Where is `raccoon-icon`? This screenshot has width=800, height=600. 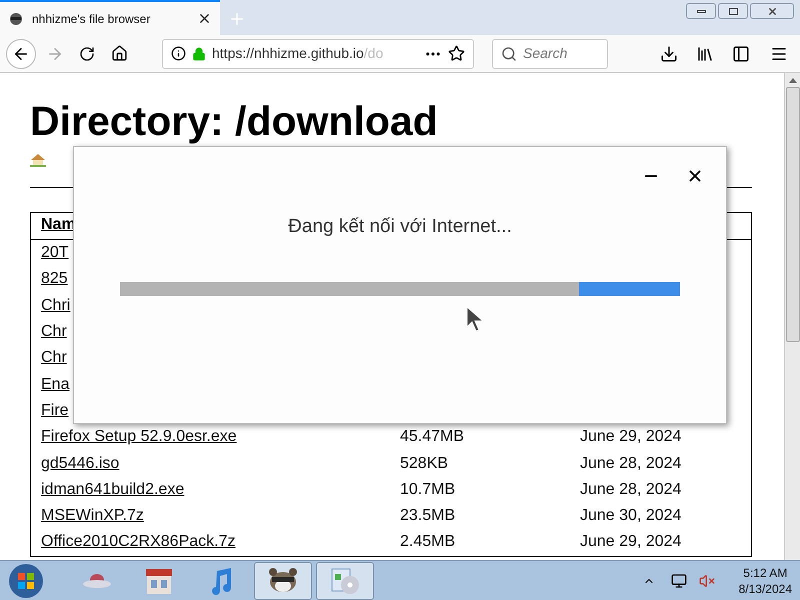
raccoon-icon is located at coordinates (283, 580).